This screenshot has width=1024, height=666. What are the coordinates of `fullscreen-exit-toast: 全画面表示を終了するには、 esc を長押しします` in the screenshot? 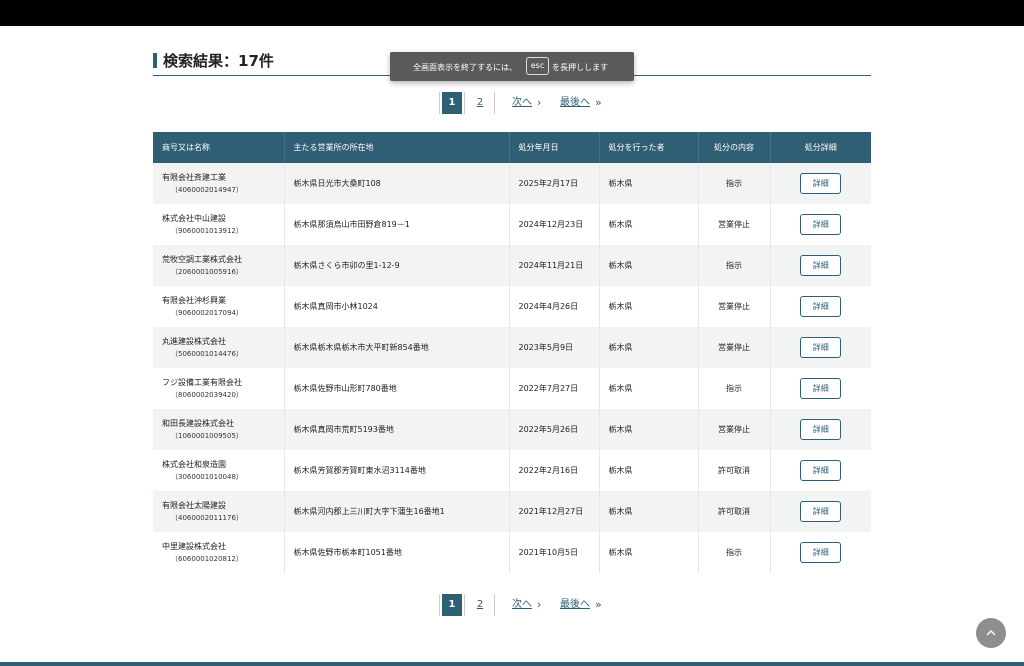 It's located at (512, 66).